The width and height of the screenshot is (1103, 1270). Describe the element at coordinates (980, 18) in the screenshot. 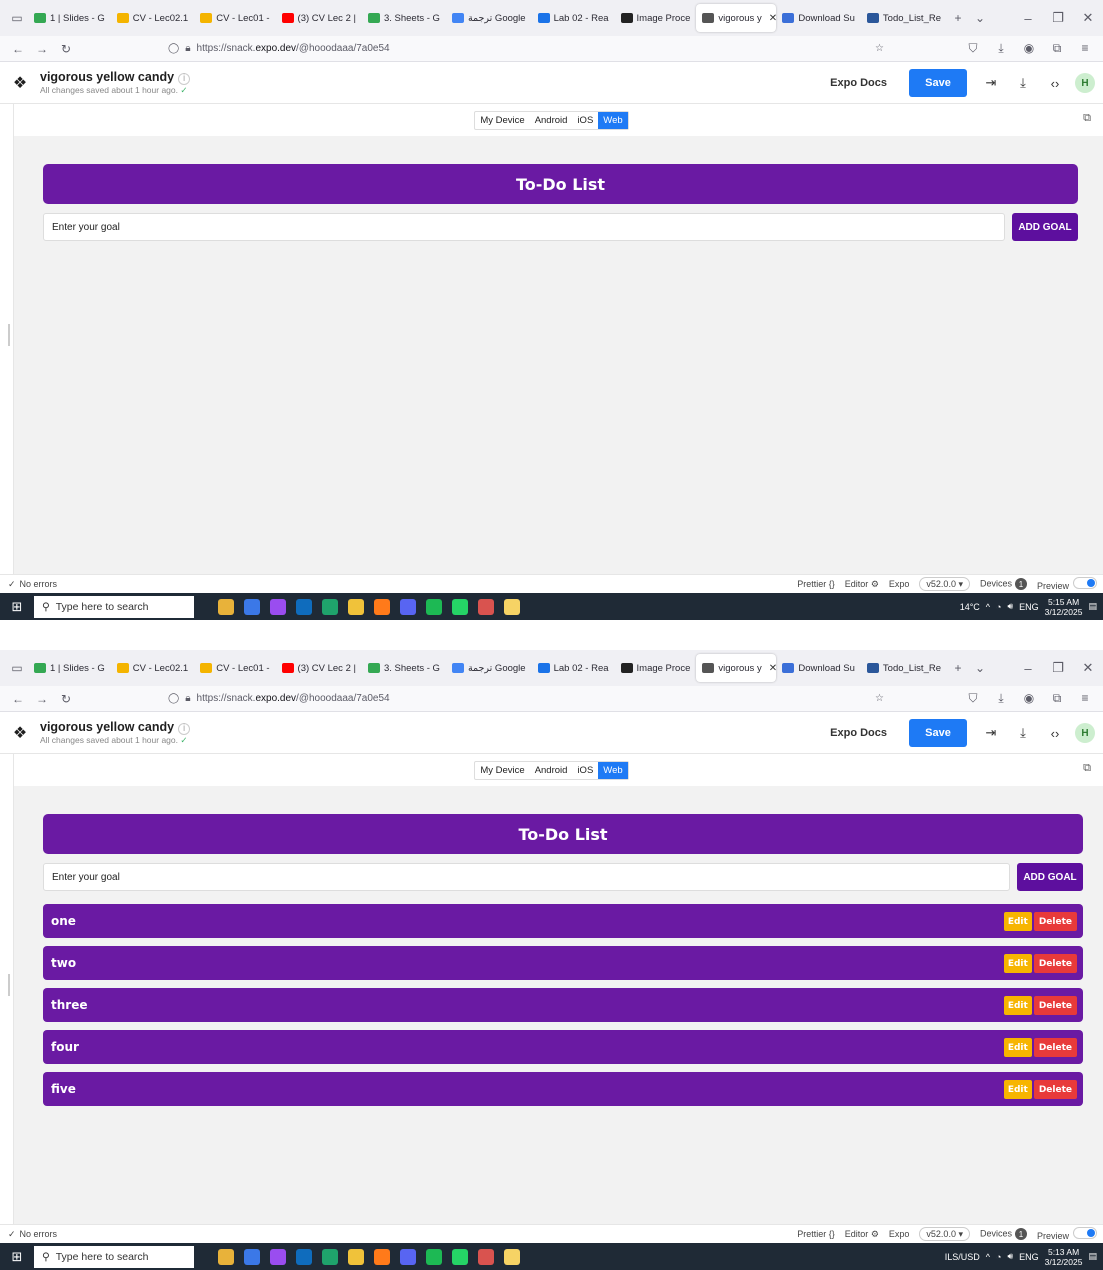

I see `chevron-down-icon: ⌄` at that location.